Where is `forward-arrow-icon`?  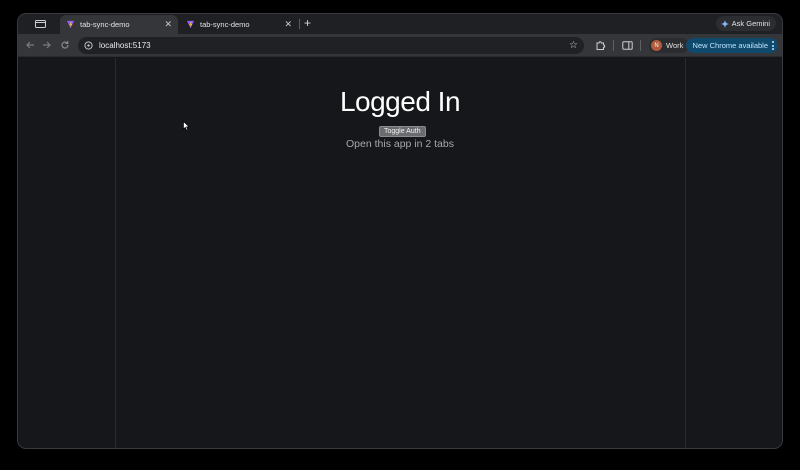 forward-arrow-icon is located at coordinates (47, 45).